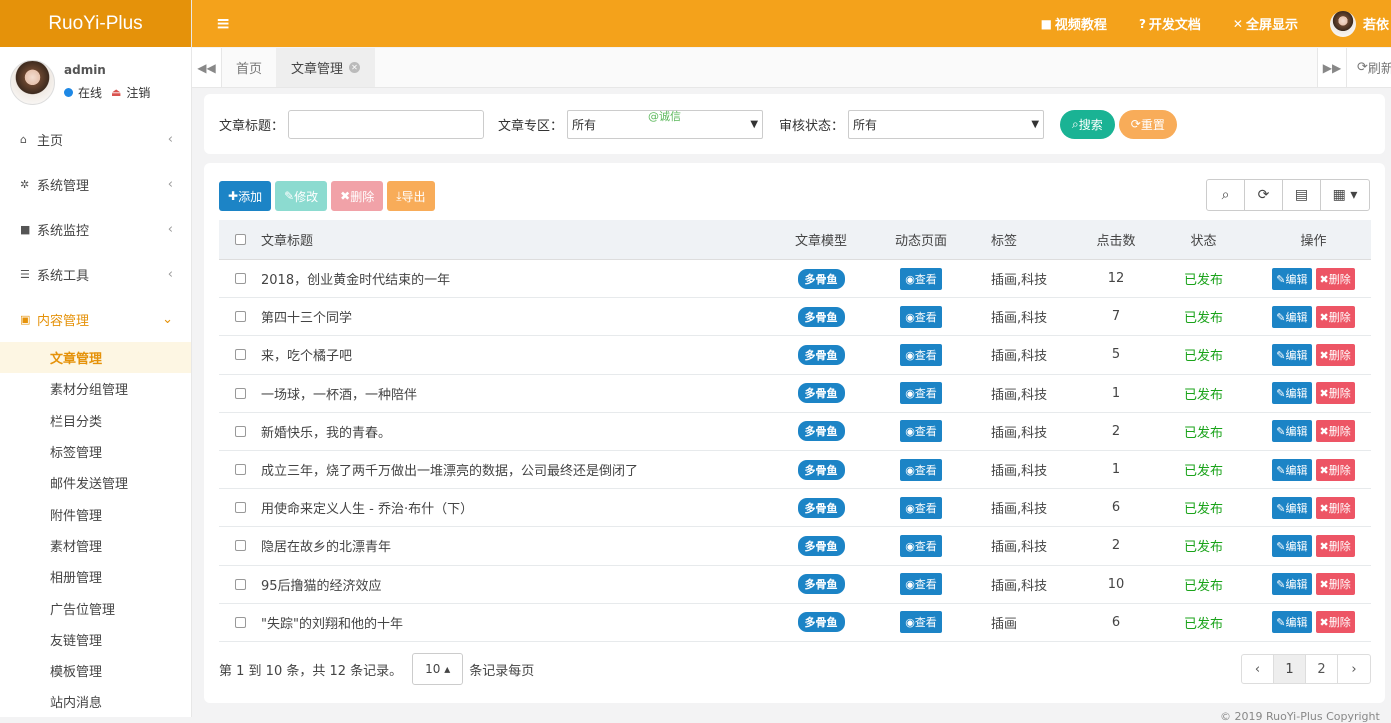 This screenshot has width=1391, height=723. What do you see at coordinates (245, 196) in the screenshot?
I see `add-button: ✚ 添加` at bounding box center [245, 196].